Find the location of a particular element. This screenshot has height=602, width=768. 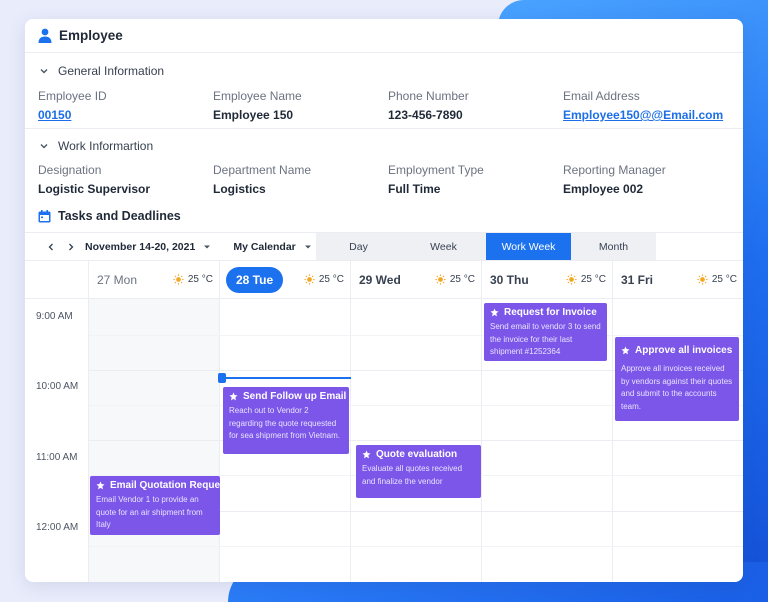

tasks-title: Tasks and Deadlines is located at coordinates (119, 216).